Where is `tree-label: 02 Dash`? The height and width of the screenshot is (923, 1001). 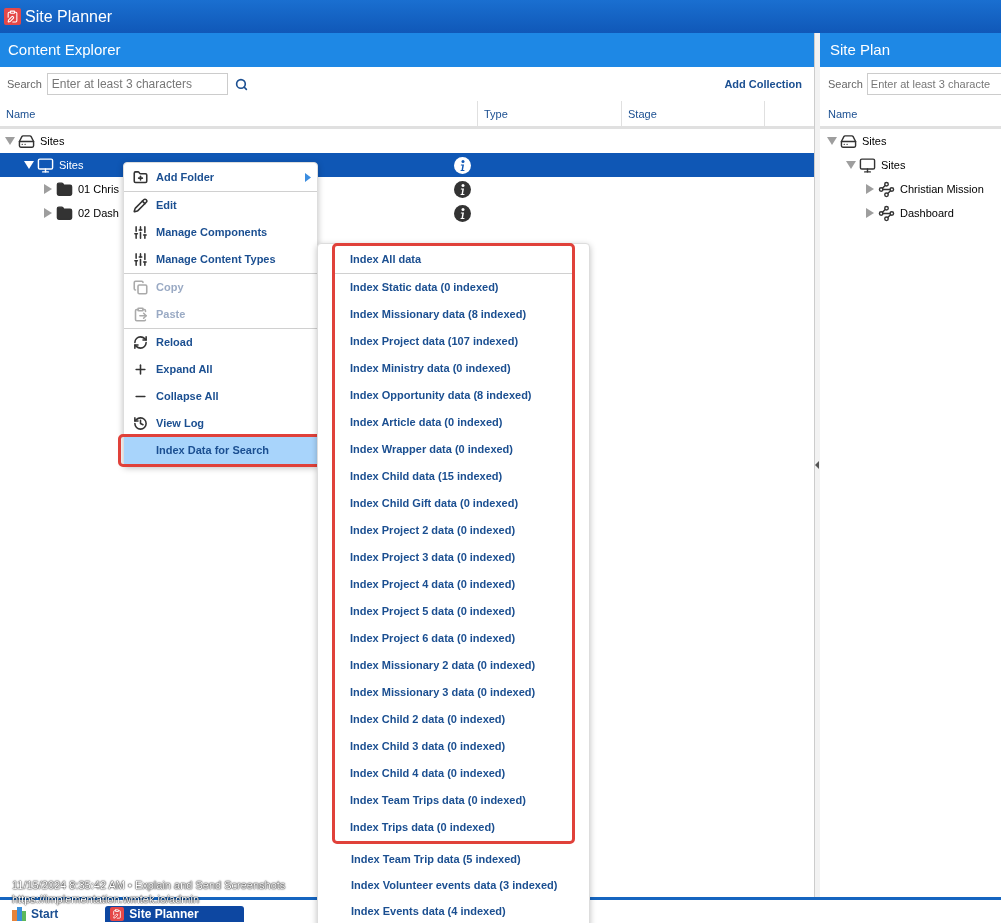 tree-label: 02 Dash is located at coordinates (98, 213).